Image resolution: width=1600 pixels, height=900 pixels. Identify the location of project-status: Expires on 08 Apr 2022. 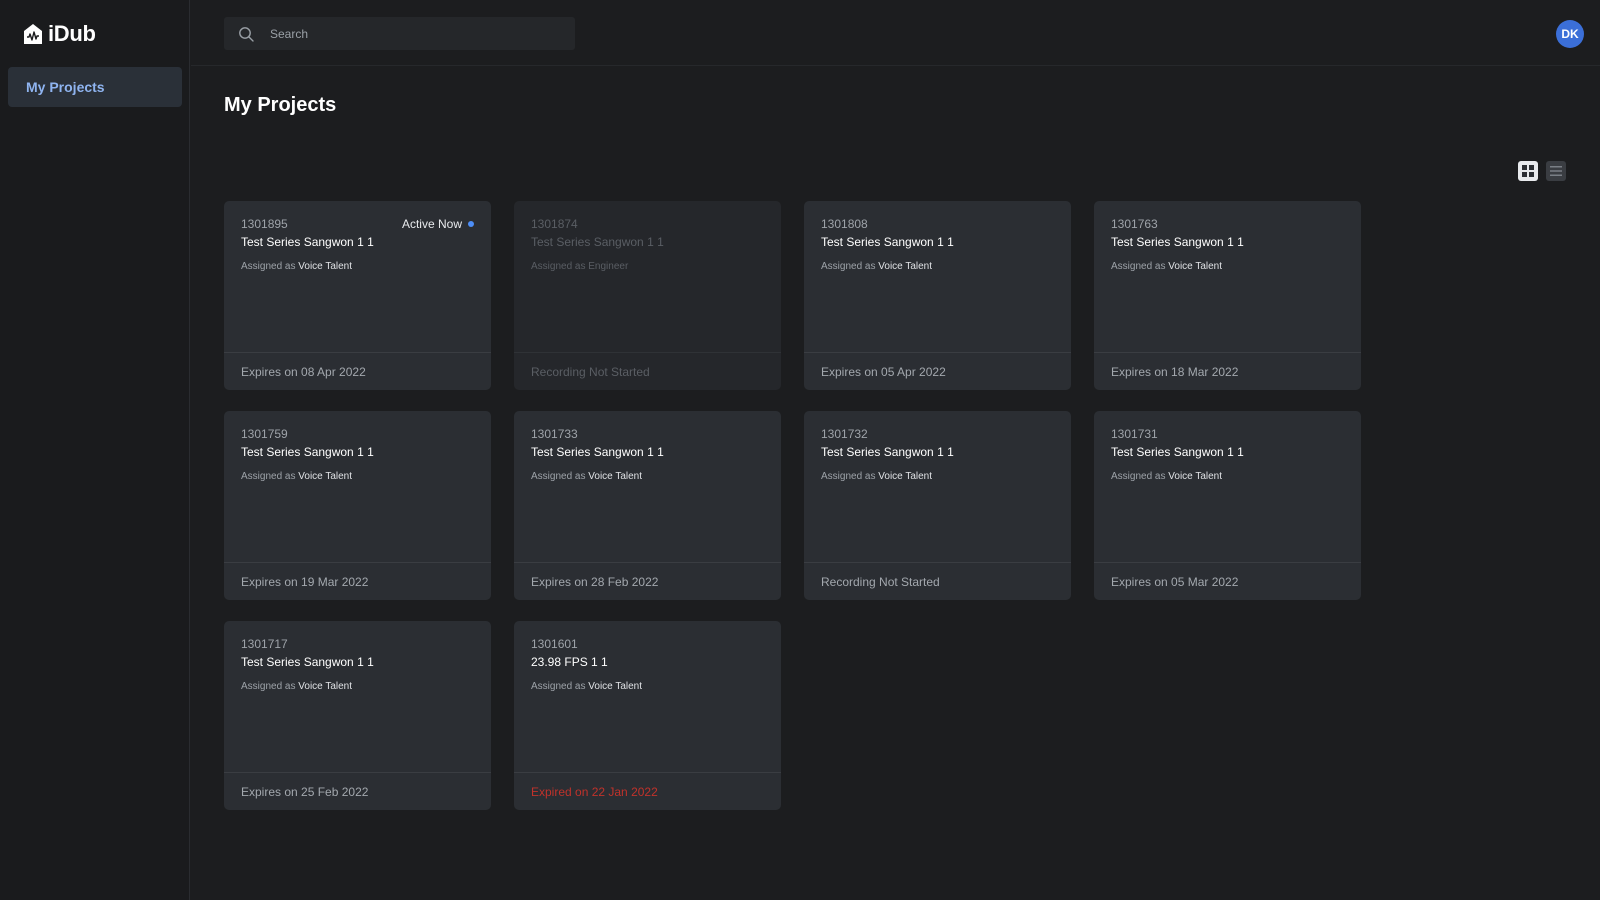
(357, 371).